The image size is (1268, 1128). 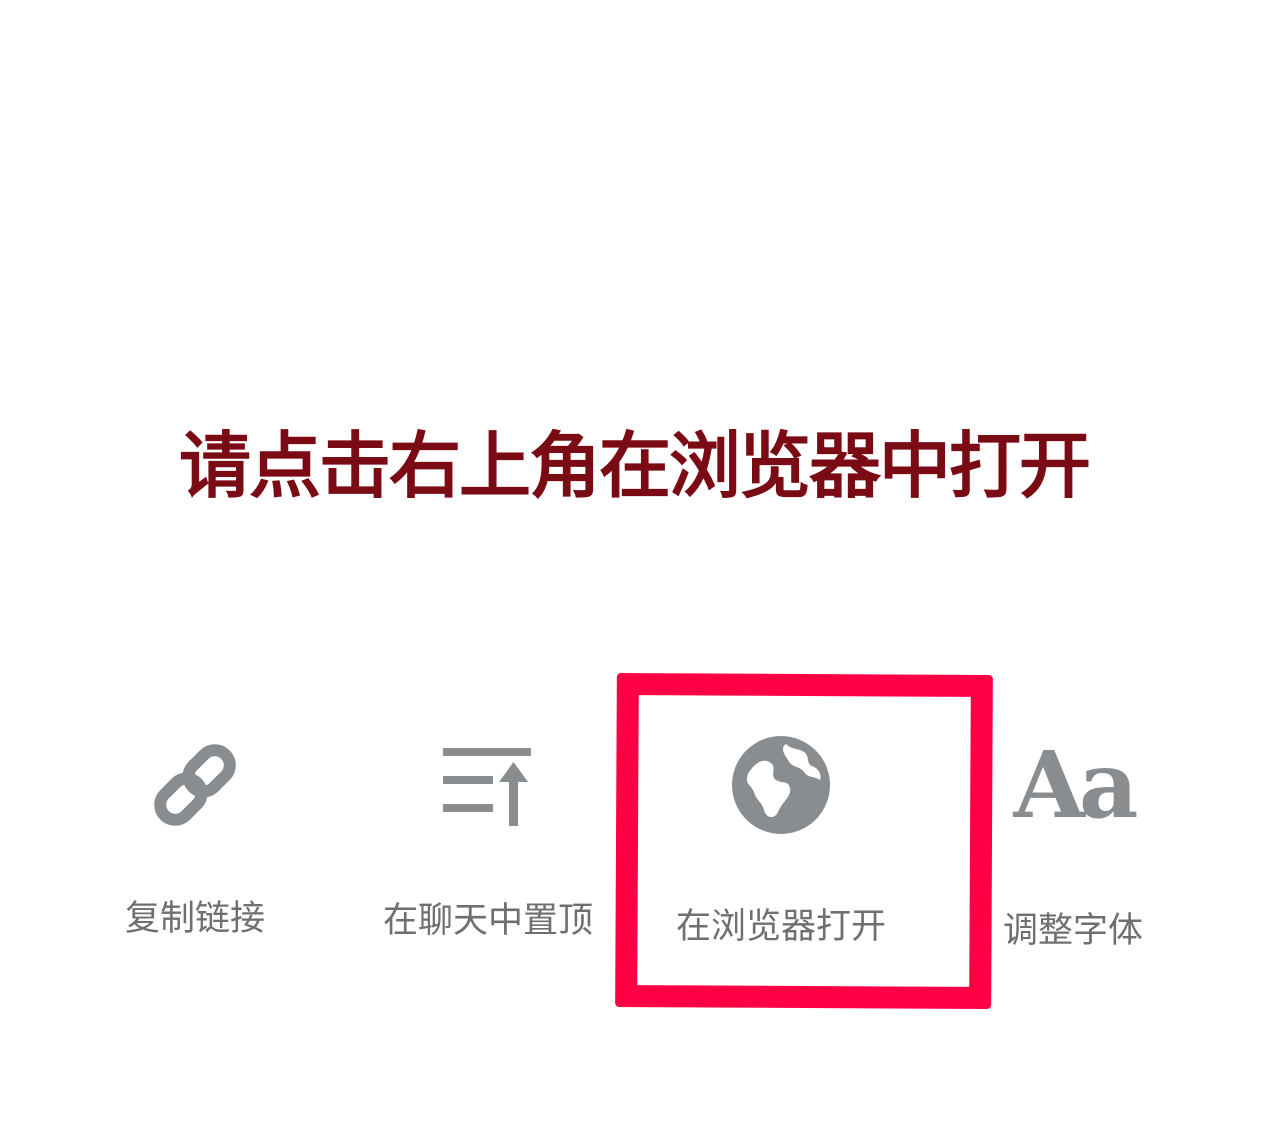 What do you see at coordinates (487, 787) in the screenshot?
I see `pin-to-top-icon` at bounding box center [487, 787].